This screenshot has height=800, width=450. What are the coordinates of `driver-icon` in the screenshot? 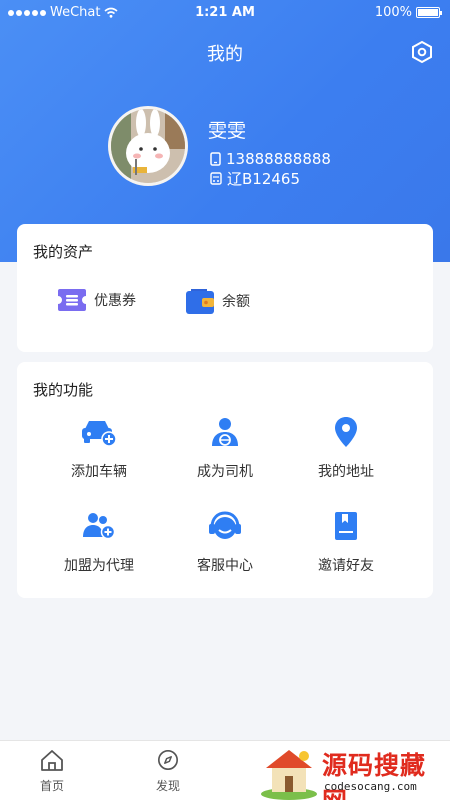 It's located at (225, 432).